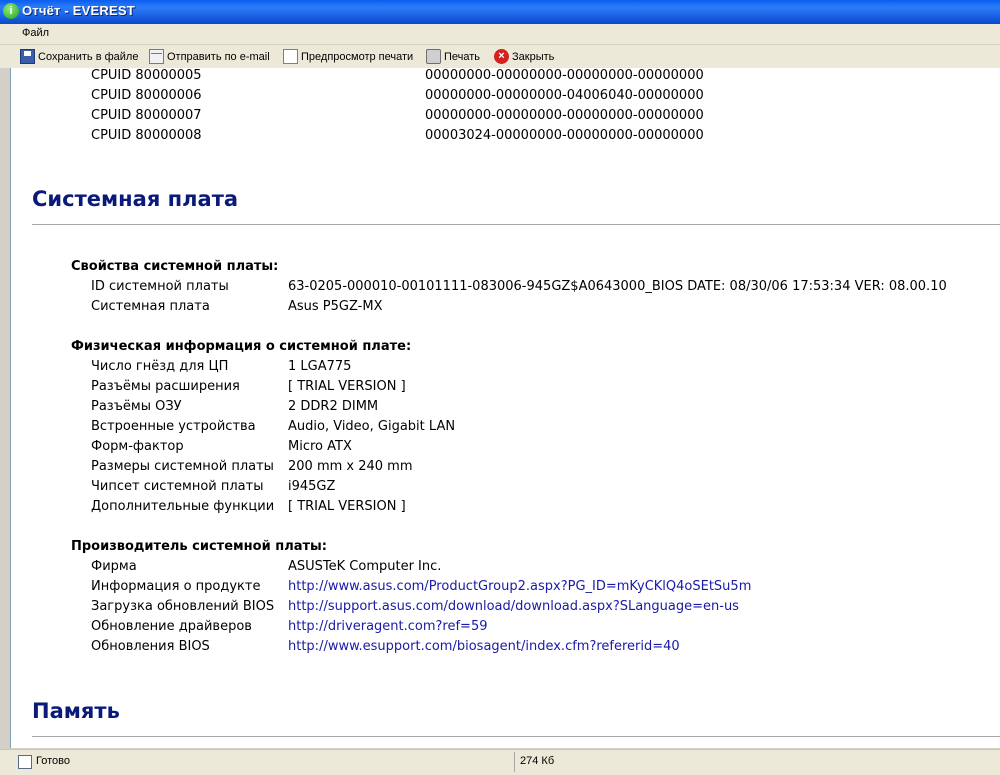 This screenshot has height=775, width=1000. What do you see at coordinates (462, 56) in the screenshot?
I see `print-label: Печать` at bounding box center [462, 56].